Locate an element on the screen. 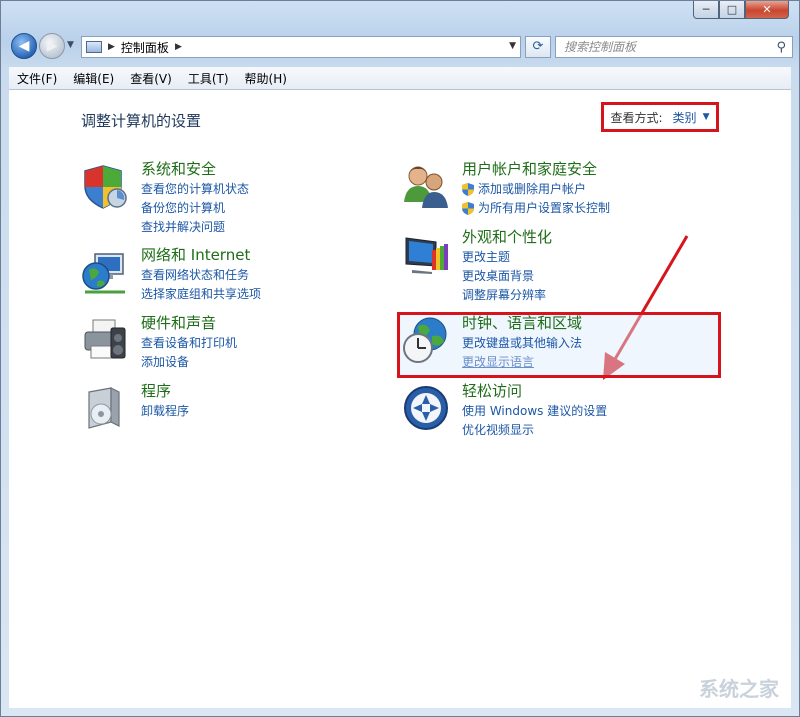 The width and height of the screenshot is (800, 717). ease-access-icon is located at coordinates (426, 408).